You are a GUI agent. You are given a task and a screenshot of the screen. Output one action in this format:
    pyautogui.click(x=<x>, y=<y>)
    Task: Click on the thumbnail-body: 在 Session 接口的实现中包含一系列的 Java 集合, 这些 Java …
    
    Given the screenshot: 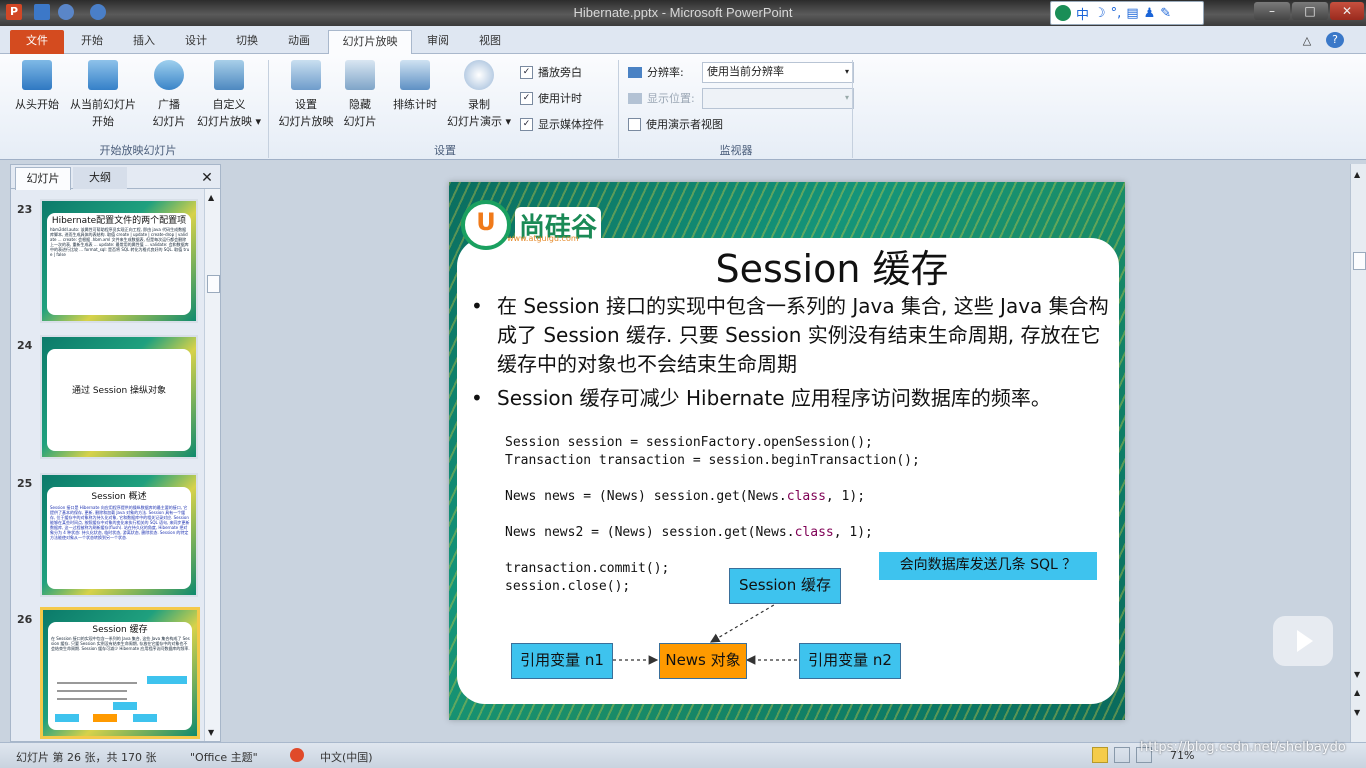 What is the action you would take?
    pyautogui.click(x=120, y=643)
    